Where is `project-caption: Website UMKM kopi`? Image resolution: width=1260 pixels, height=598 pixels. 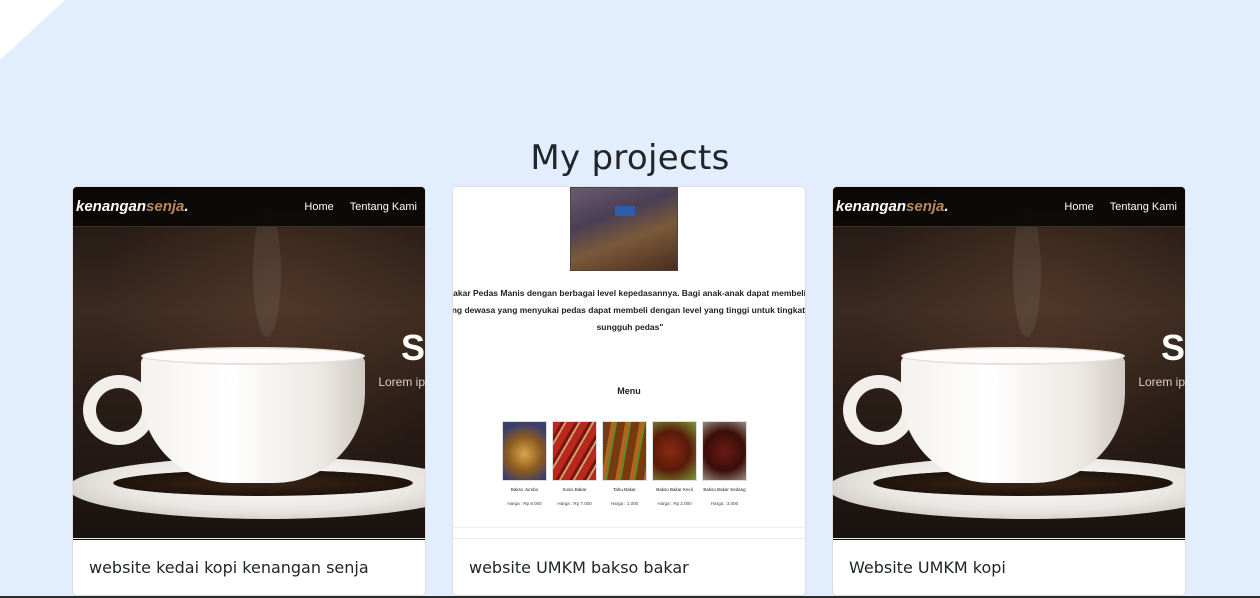 project-caption: Website UMKM kopi is located at coordinates (1009, 566).